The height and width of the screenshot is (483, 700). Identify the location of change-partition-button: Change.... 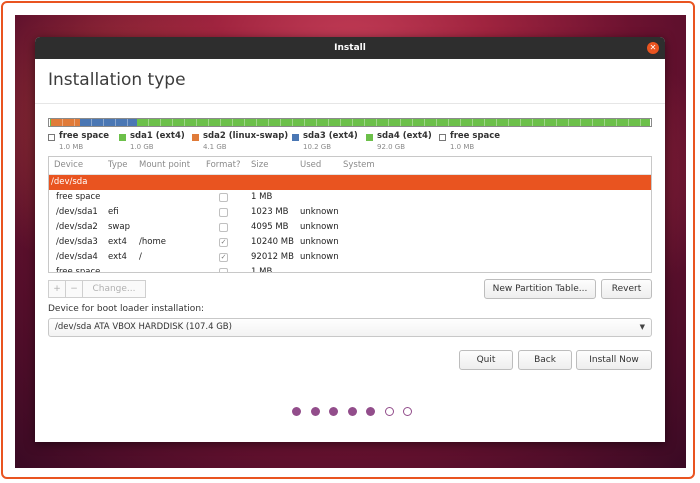
(114, 289).